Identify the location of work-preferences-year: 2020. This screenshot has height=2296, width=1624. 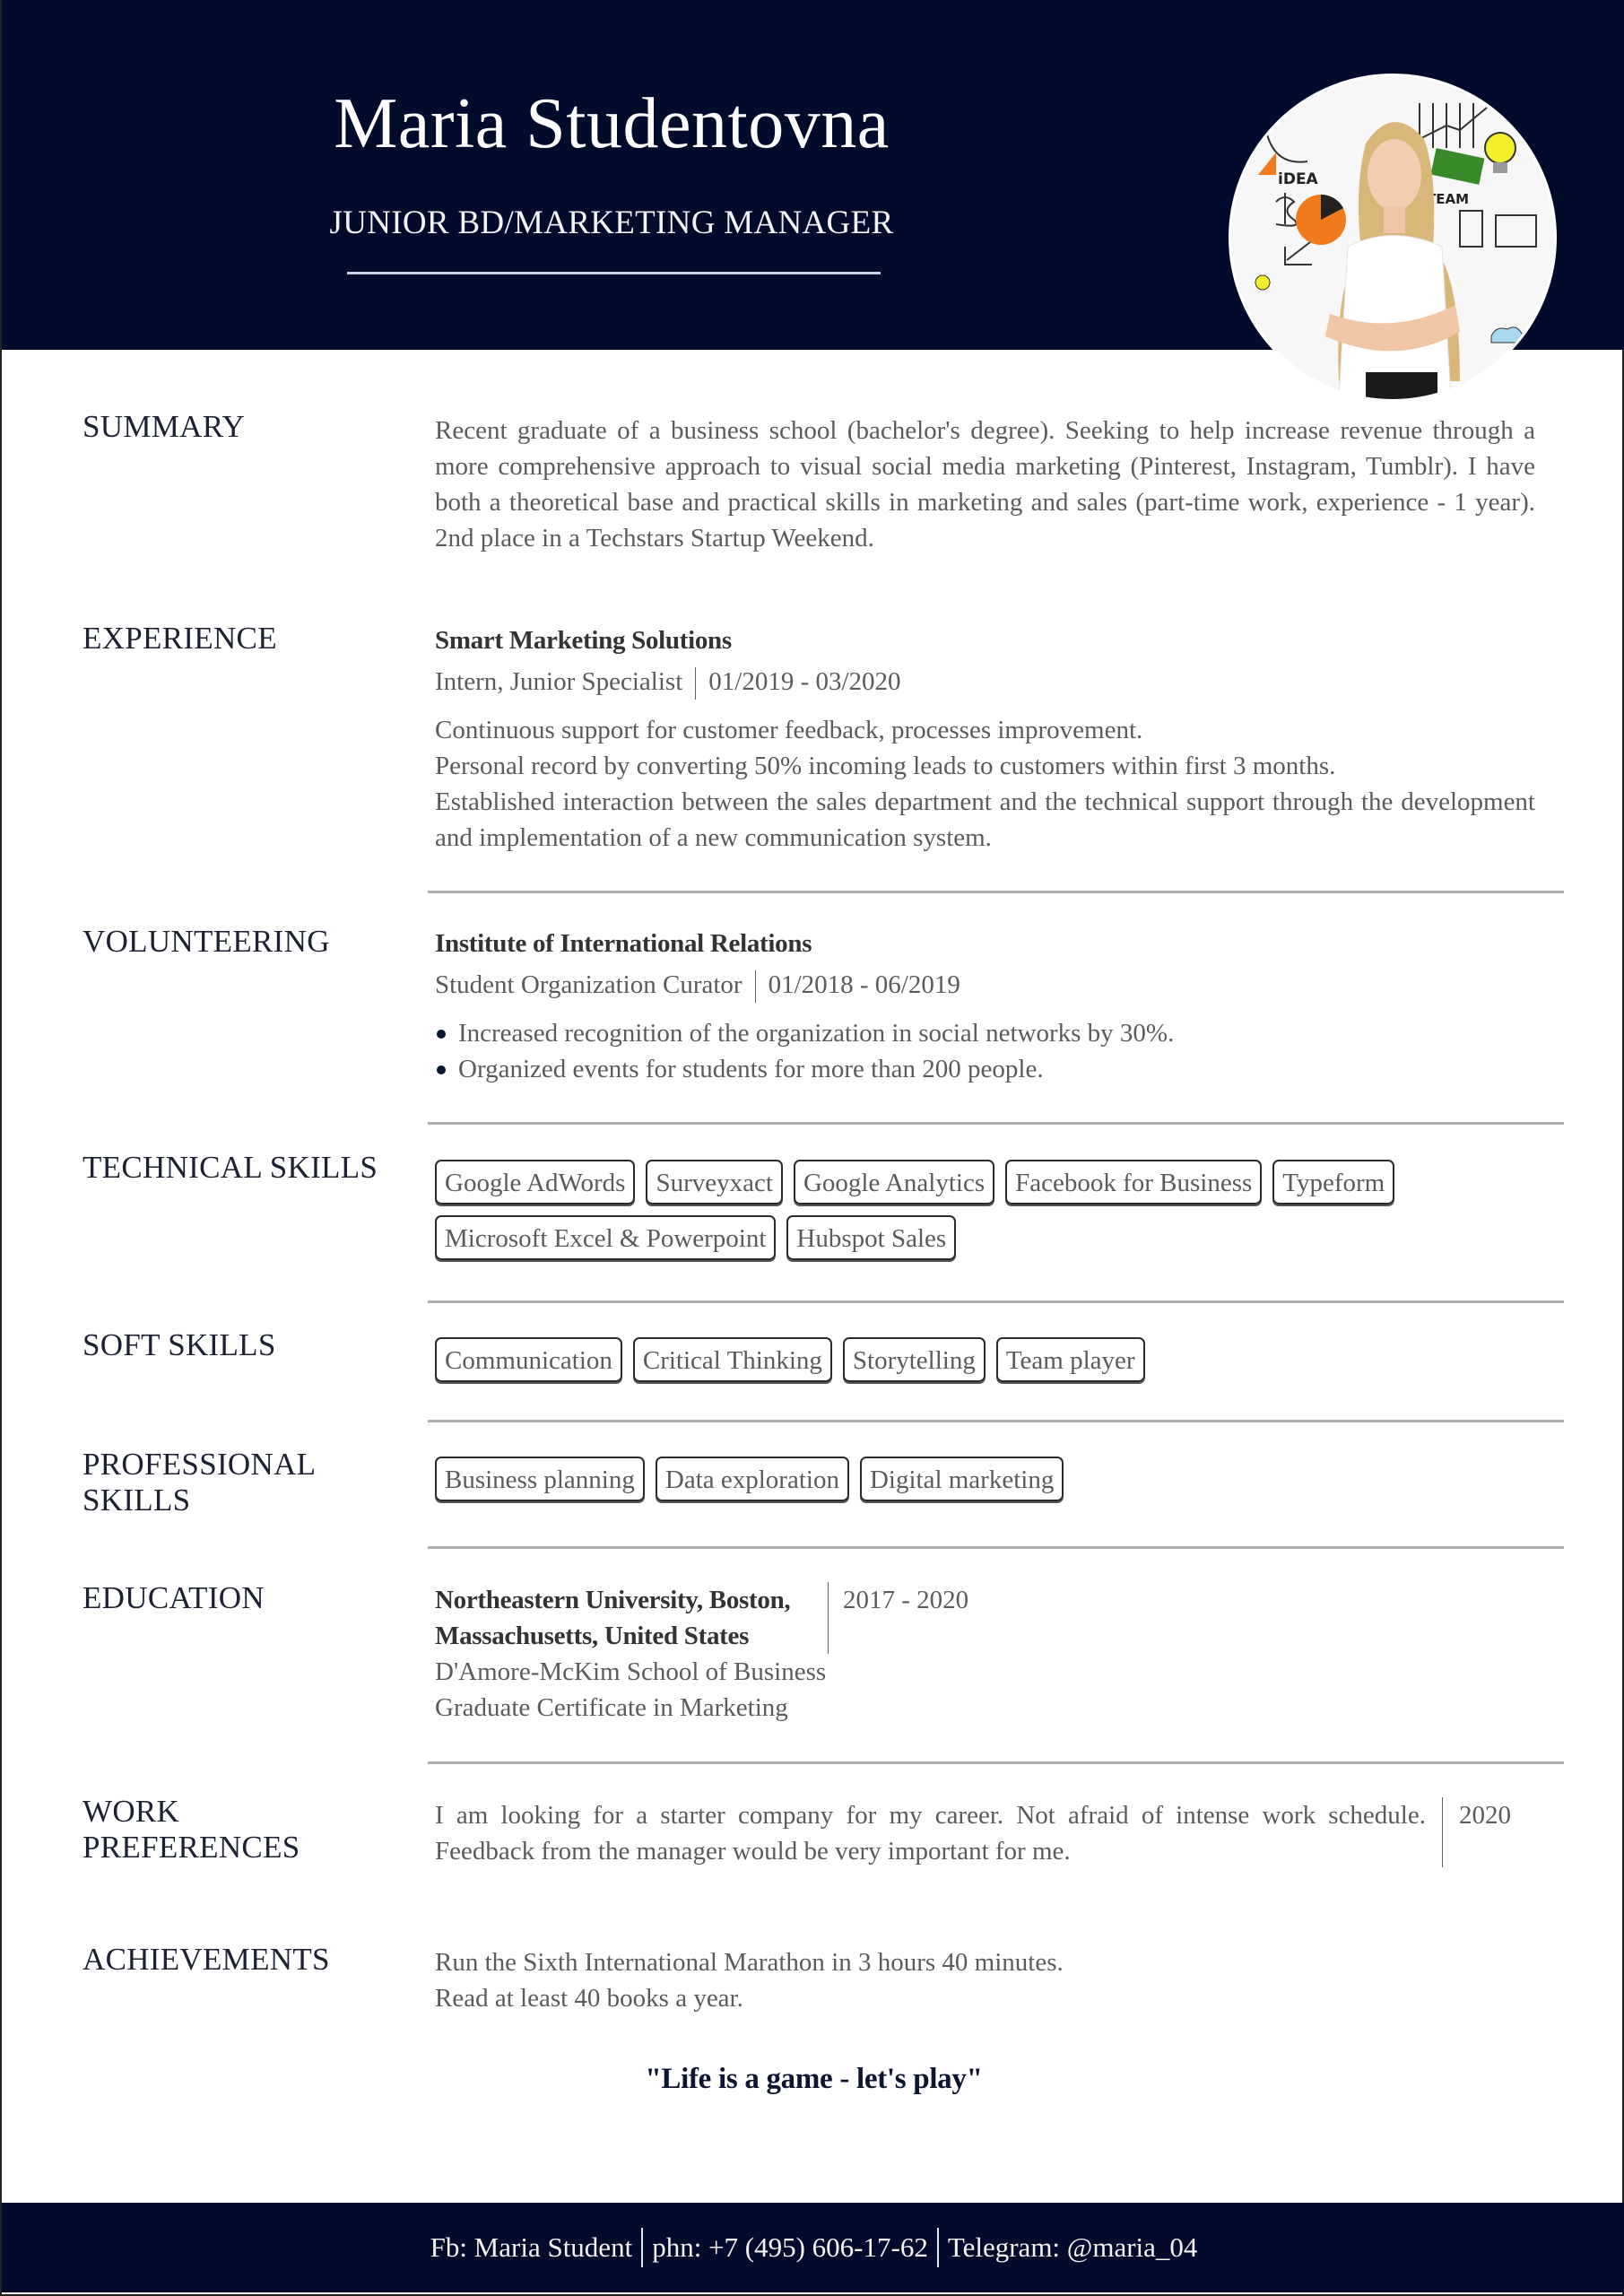
(1485, 1815).